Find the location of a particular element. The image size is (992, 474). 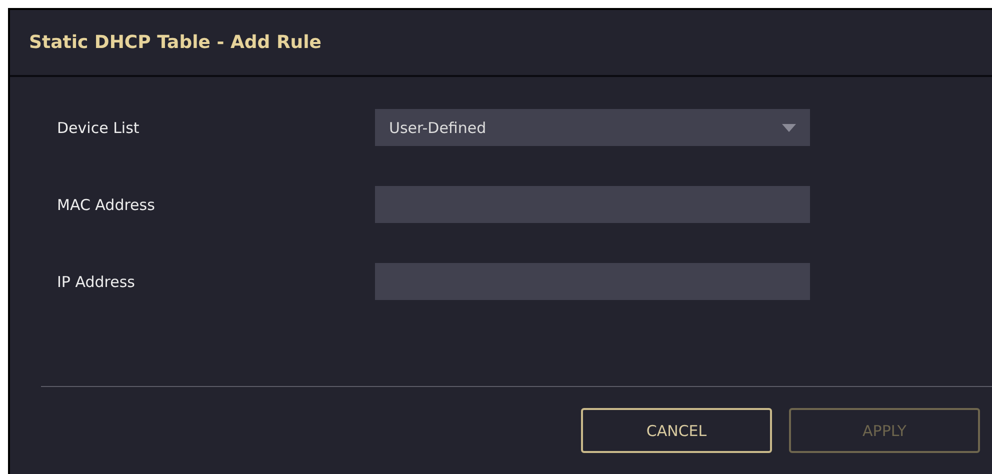

field-label: Device List is located at coordinates (98, 127).